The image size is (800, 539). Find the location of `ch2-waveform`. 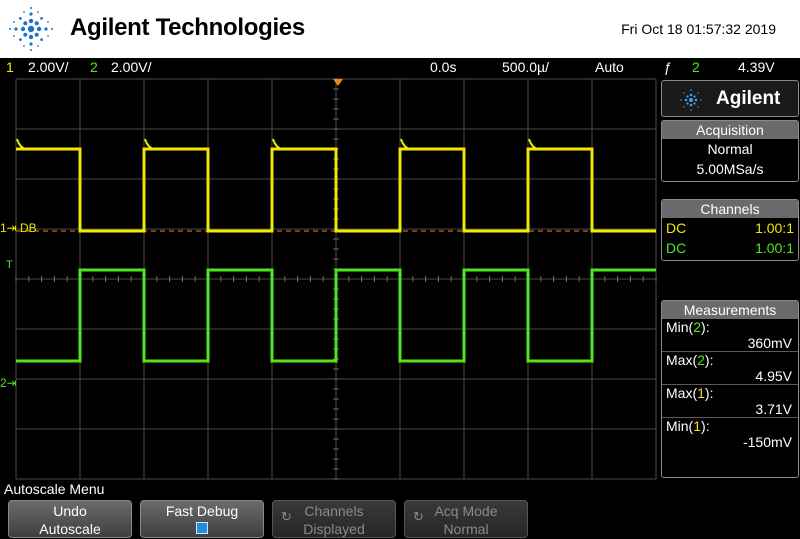

ch2-waveform is located at coordinates (336, 315).